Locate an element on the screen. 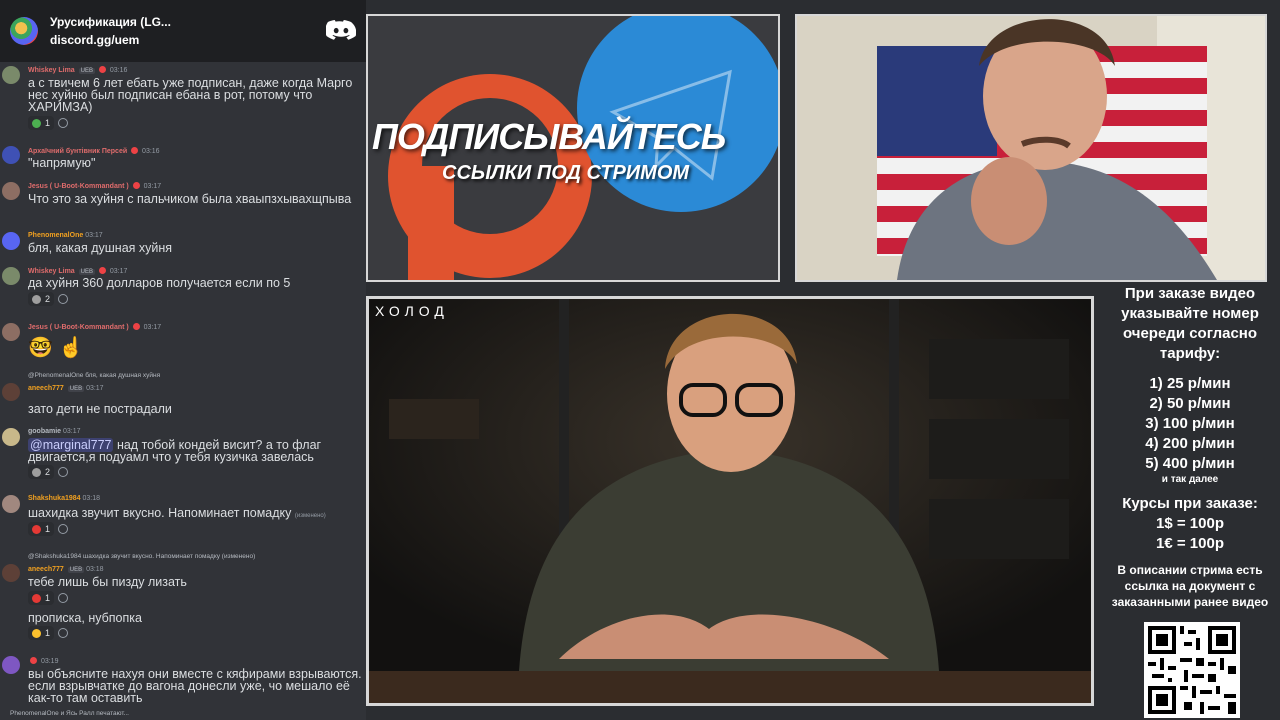 This screenshot has width=1280, height=720. username: PhenomenalOne is located at coordinates (55, 235).